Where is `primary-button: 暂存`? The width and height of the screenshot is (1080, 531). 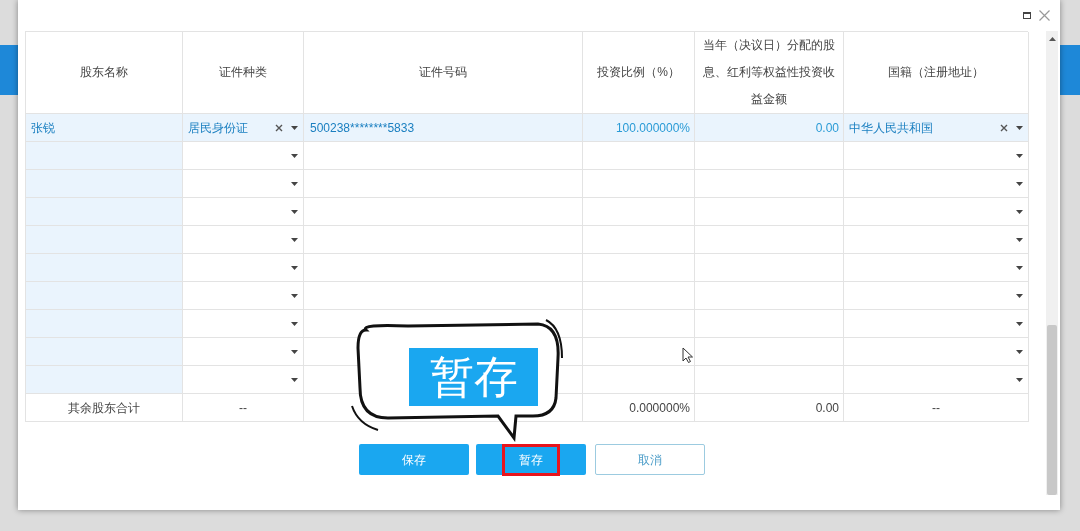
primary-button: 暂存 is located at coordinates (531, 459).